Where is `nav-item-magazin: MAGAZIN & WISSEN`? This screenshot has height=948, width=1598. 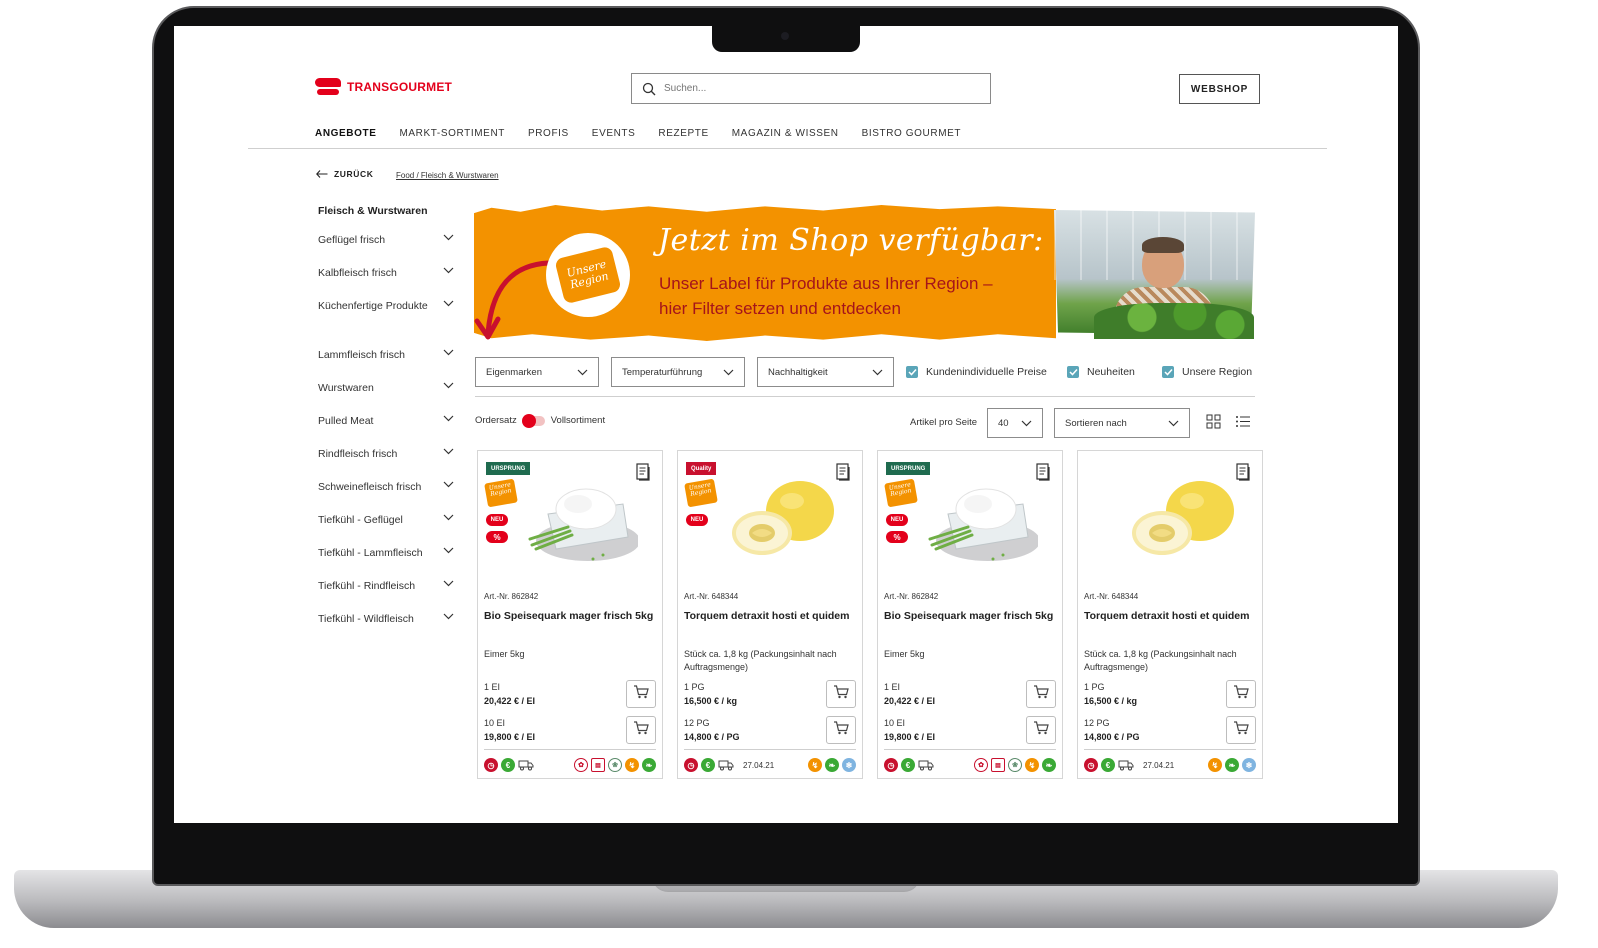
nav-item-magazin: MAGAZIN & WISSEN is located at coordinates (785, 133).